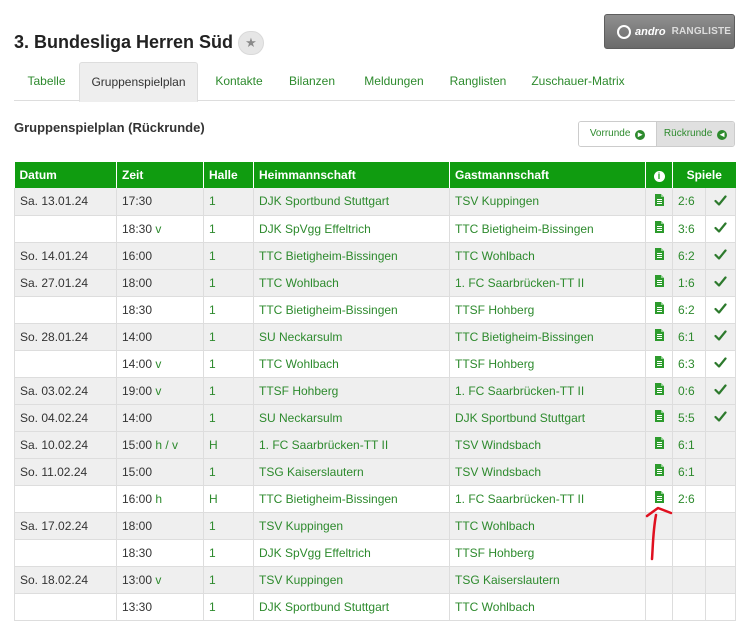 This screenshot has width=747, height=622. I want to click on home-team-link: DJK SpVgg Effeltrich, so click(315, 229).